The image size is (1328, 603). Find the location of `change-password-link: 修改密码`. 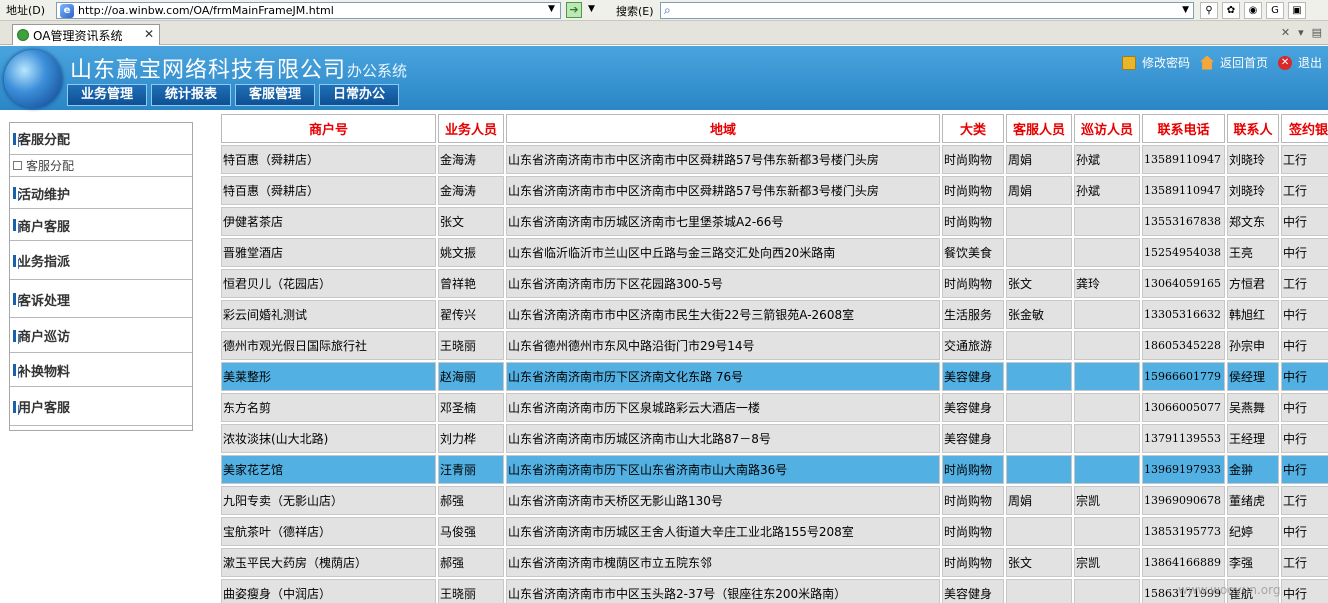

change-password-link: 修改密码 is located at coordinates (1156, 62).